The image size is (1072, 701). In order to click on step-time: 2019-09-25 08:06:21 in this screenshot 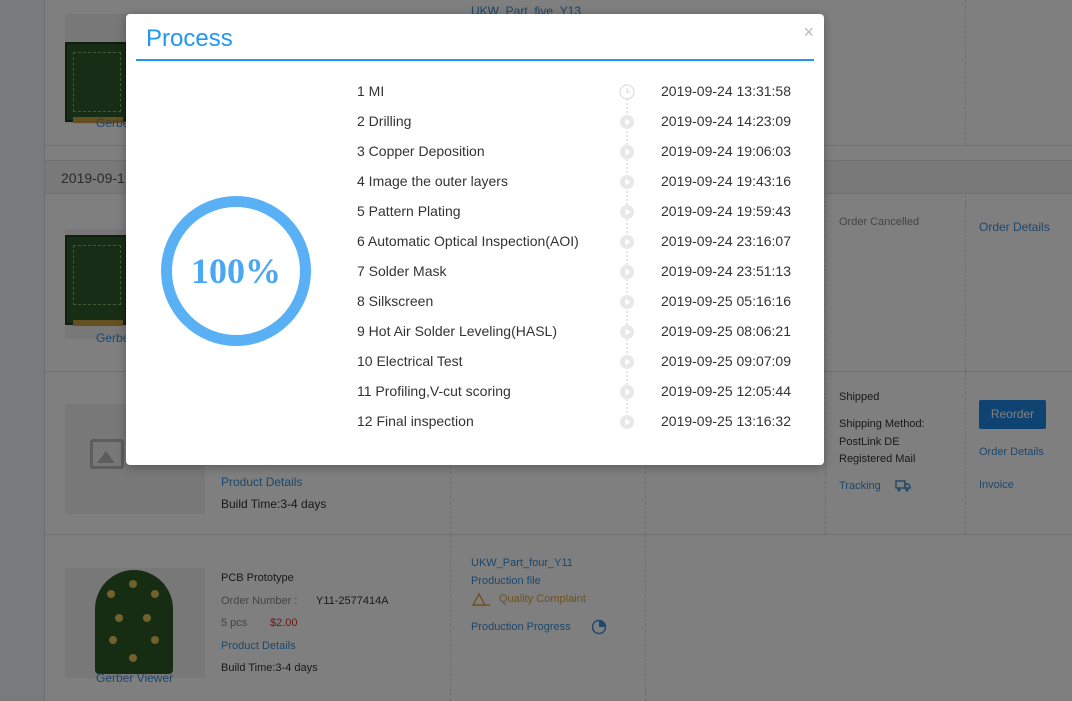, I will do `click(726, 331)`.